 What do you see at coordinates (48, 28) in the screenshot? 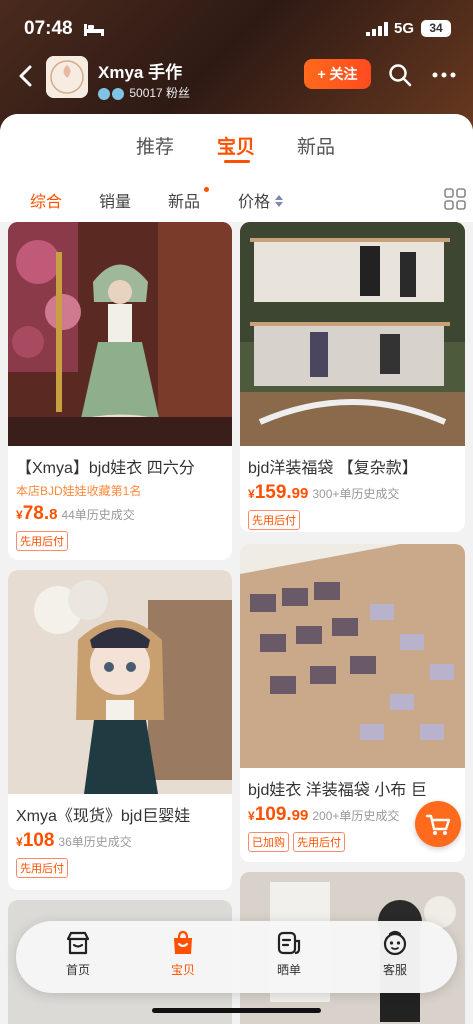
I see `status-time: 07:48` at bounding box center [48, 28].